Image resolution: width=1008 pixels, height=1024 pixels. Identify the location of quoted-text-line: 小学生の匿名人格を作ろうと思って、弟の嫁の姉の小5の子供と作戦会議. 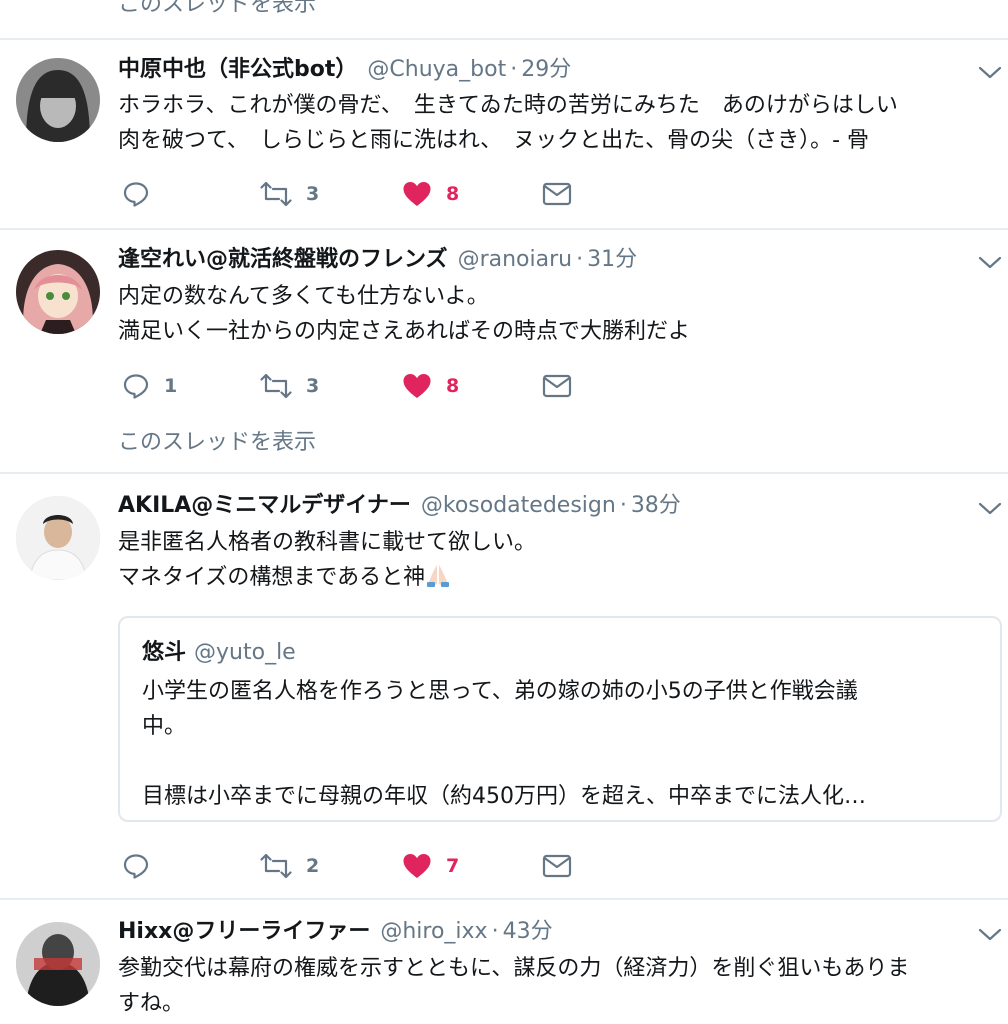
(500, 691).